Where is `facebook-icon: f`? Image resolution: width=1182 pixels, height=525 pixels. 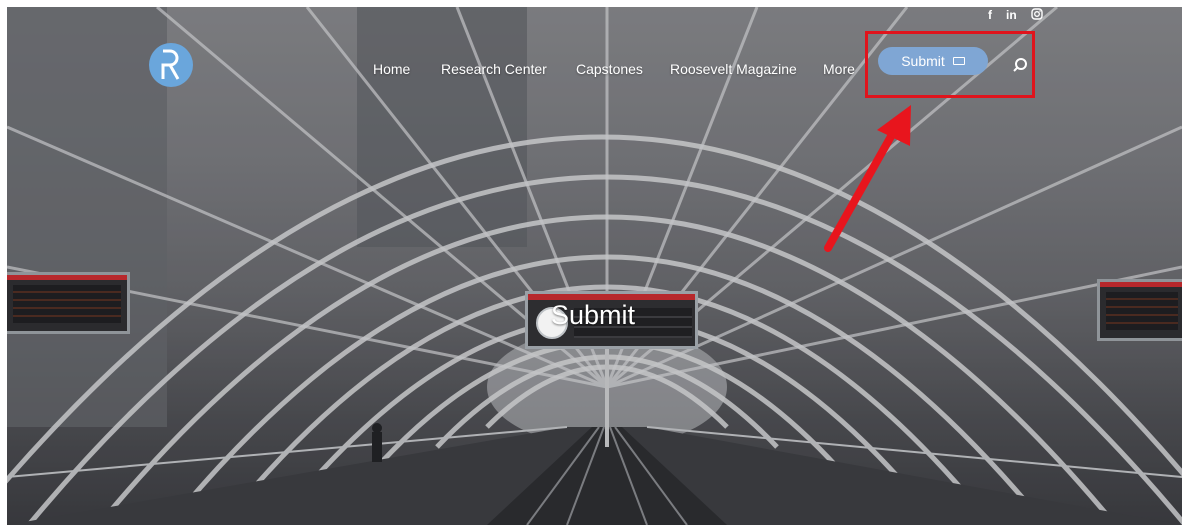 facebook-icon: f is located at coordinates (990, 15).